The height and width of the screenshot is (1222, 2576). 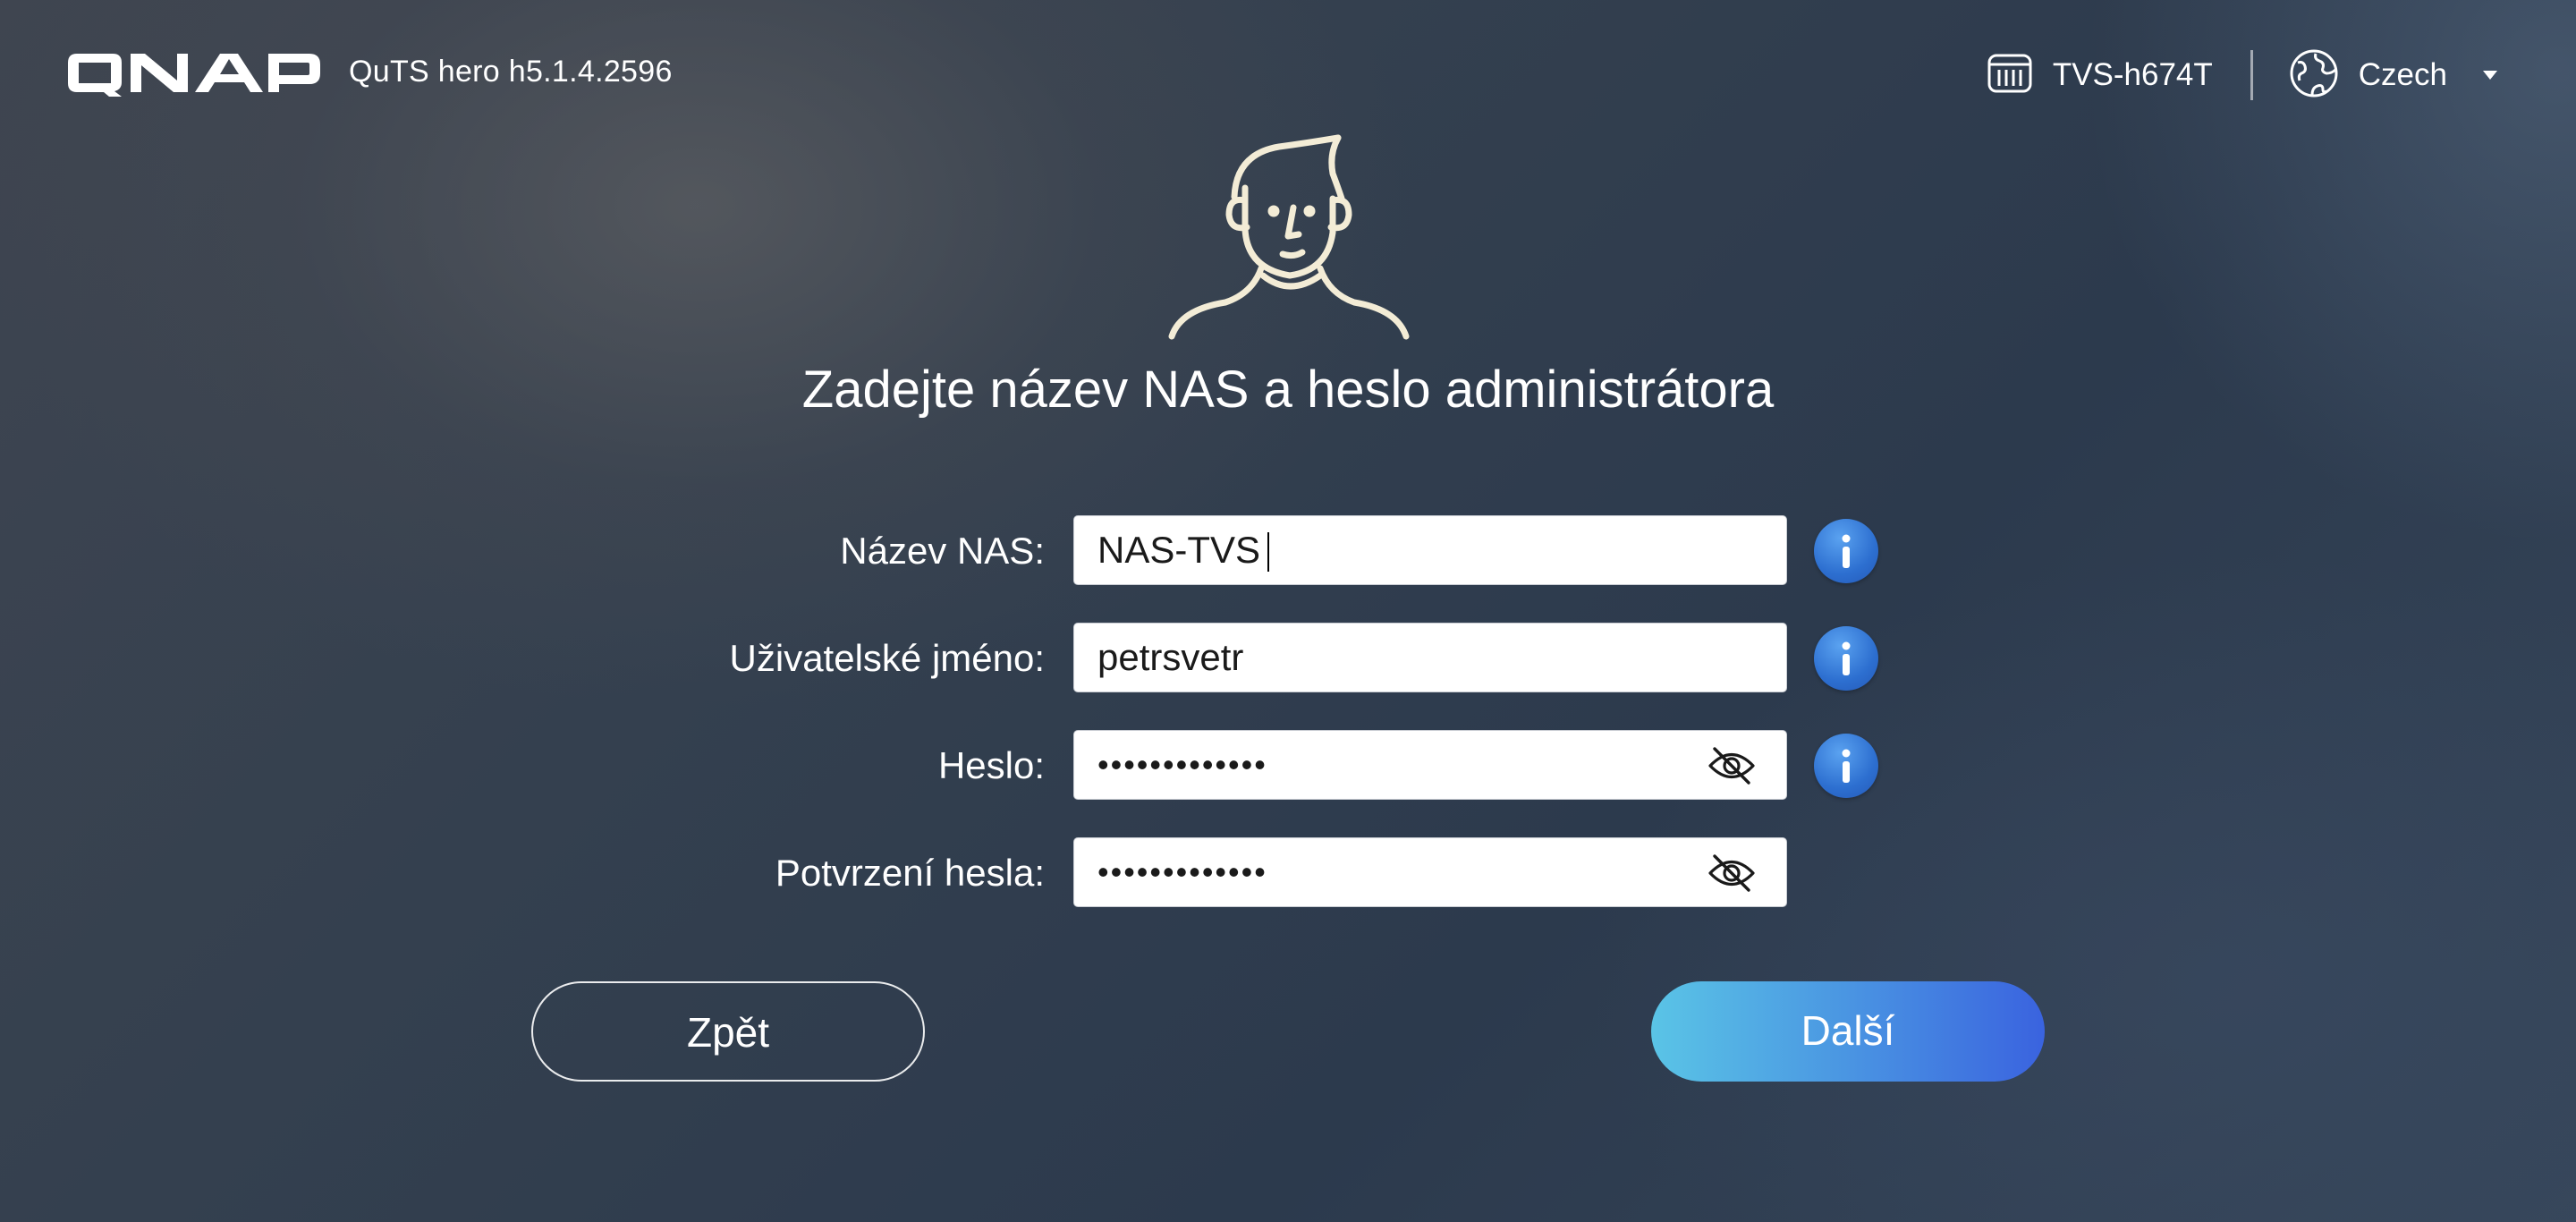 What do you see at coordinates (1288, 237) in the screenshot?
I see `user-avatar-icon` at bounding box center [1288, 237].